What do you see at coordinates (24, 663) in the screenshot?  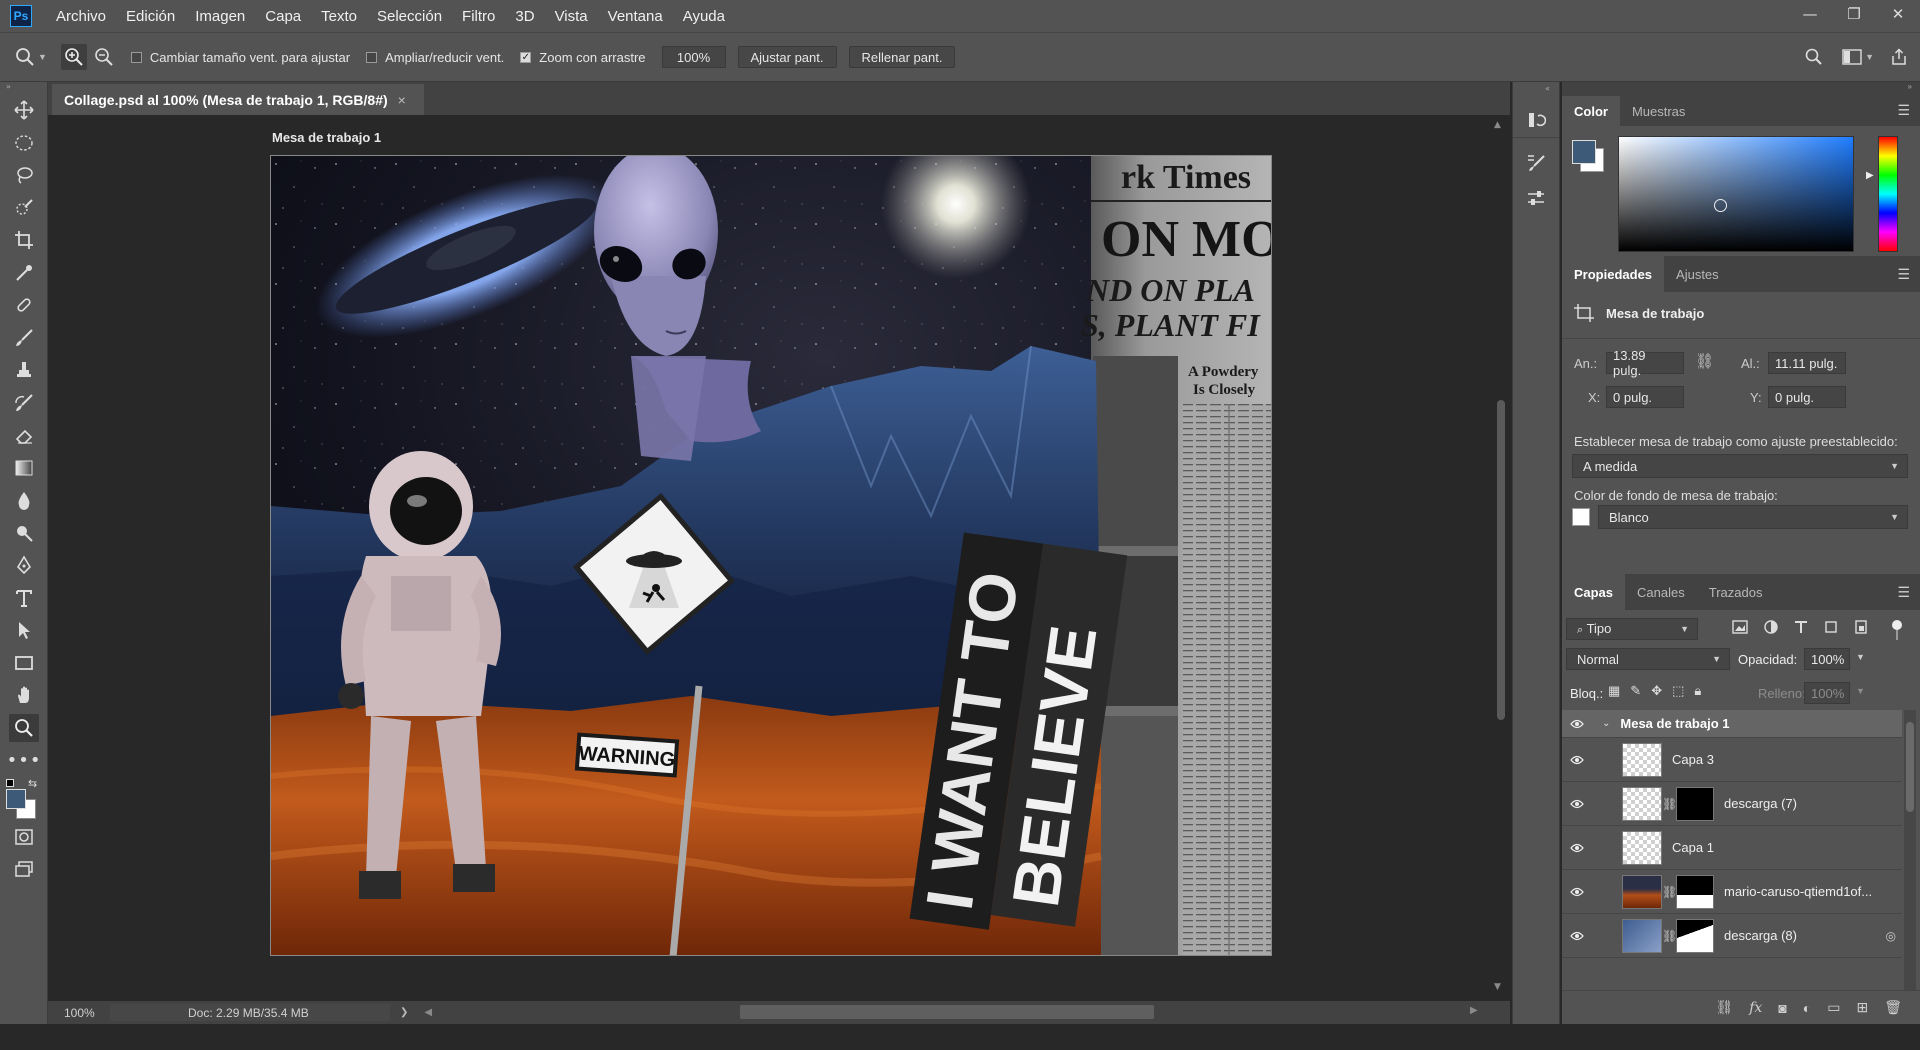 I see `rectangle-tool` at bounding box center [24, 663].